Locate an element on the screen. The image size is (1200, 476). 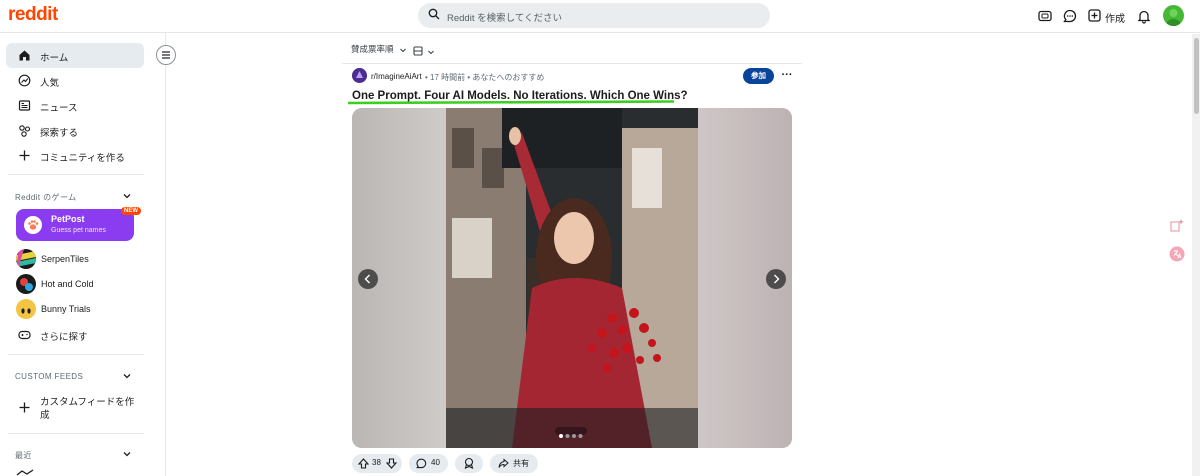
gamepad-icon is located at coordinates (24, 335).